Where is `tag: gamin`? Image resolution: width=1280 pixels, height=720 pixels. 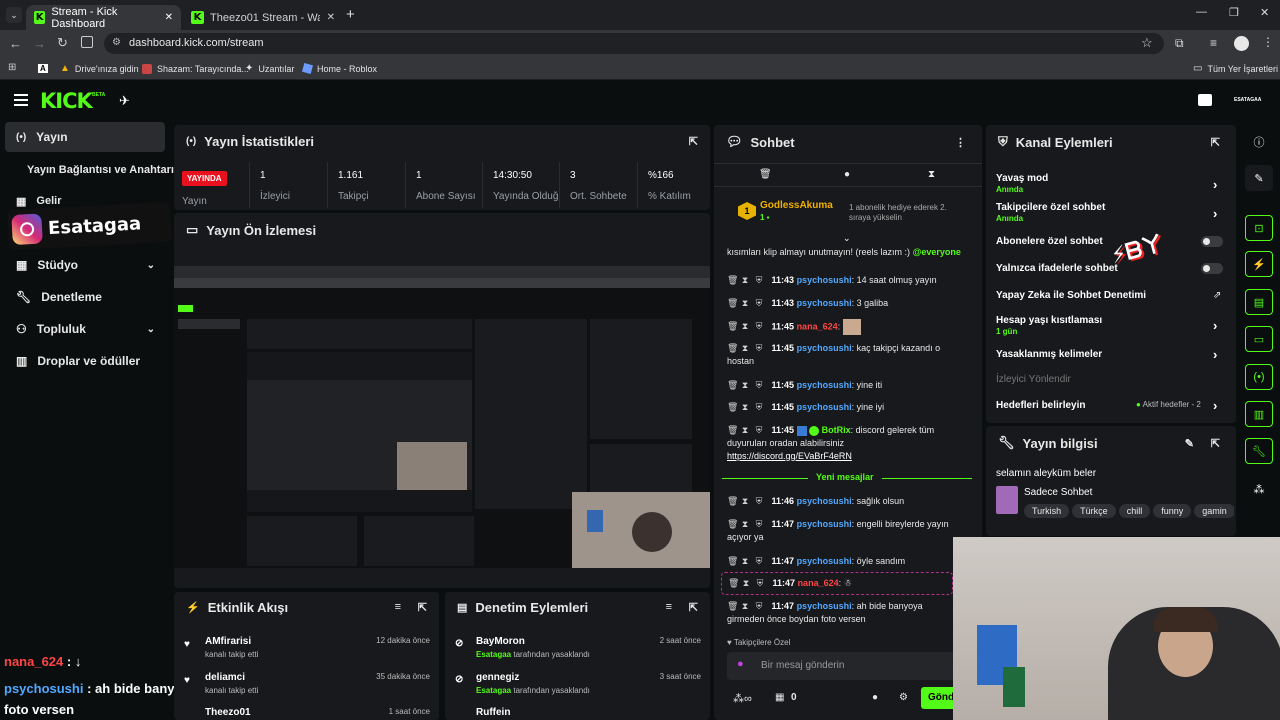 tag: gamin is located at coordinates (1214, 511).